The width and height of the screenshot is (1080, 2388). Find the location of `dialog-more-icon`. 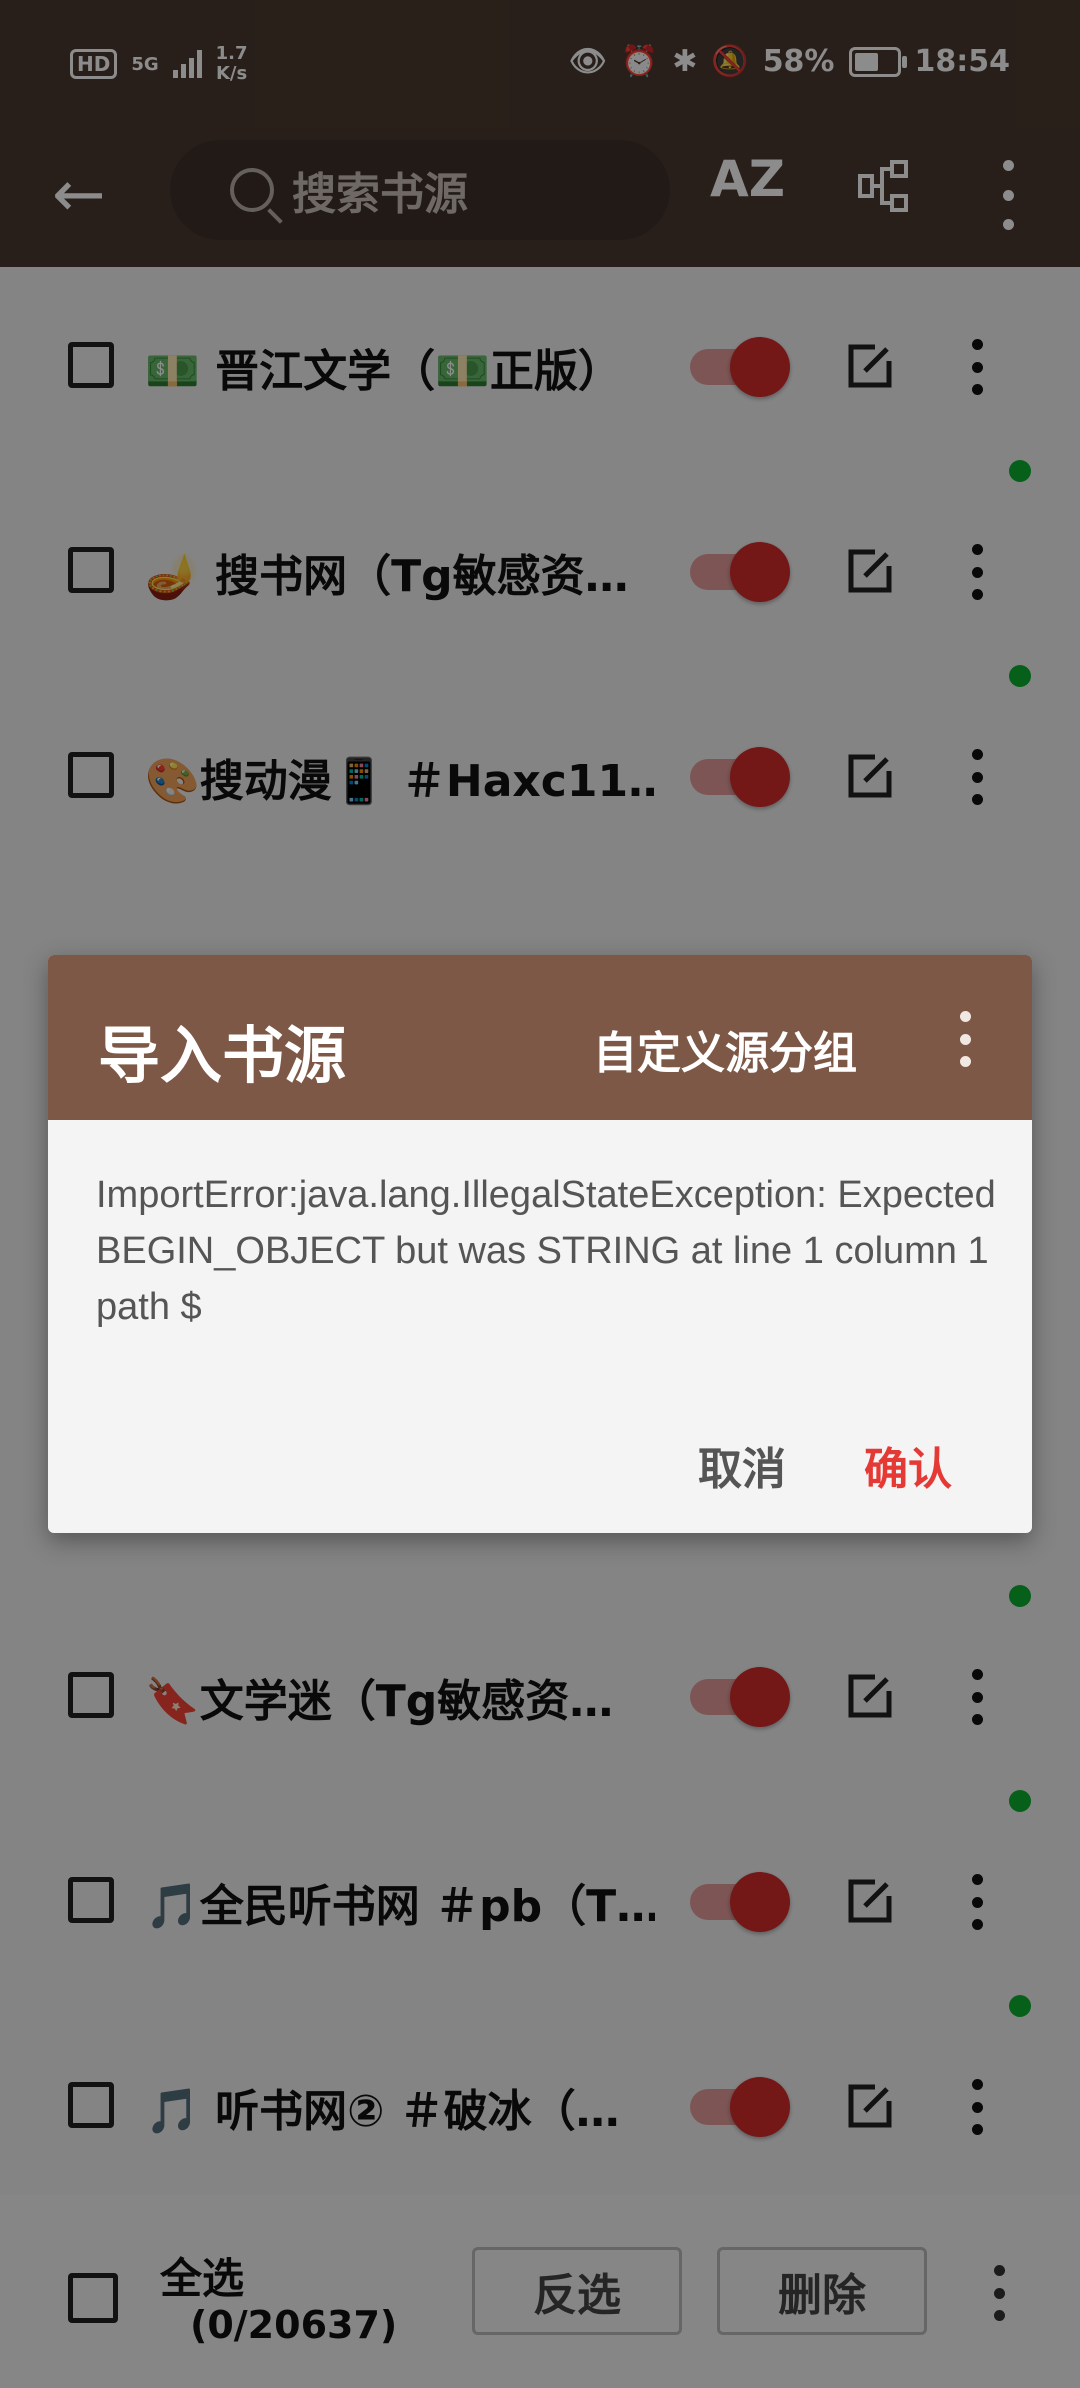

dialog-more-icon is located at coordinates (965, 1039).